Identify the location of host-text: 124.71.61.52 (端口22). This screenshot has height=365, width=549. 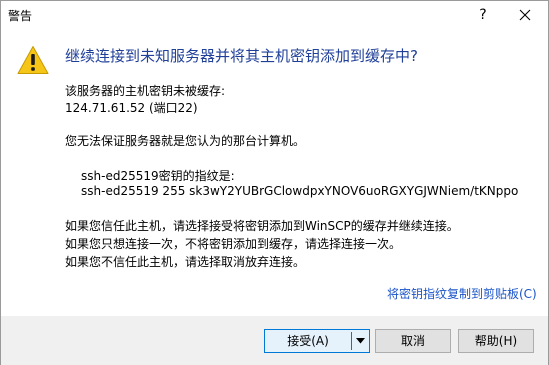
(131, 108).